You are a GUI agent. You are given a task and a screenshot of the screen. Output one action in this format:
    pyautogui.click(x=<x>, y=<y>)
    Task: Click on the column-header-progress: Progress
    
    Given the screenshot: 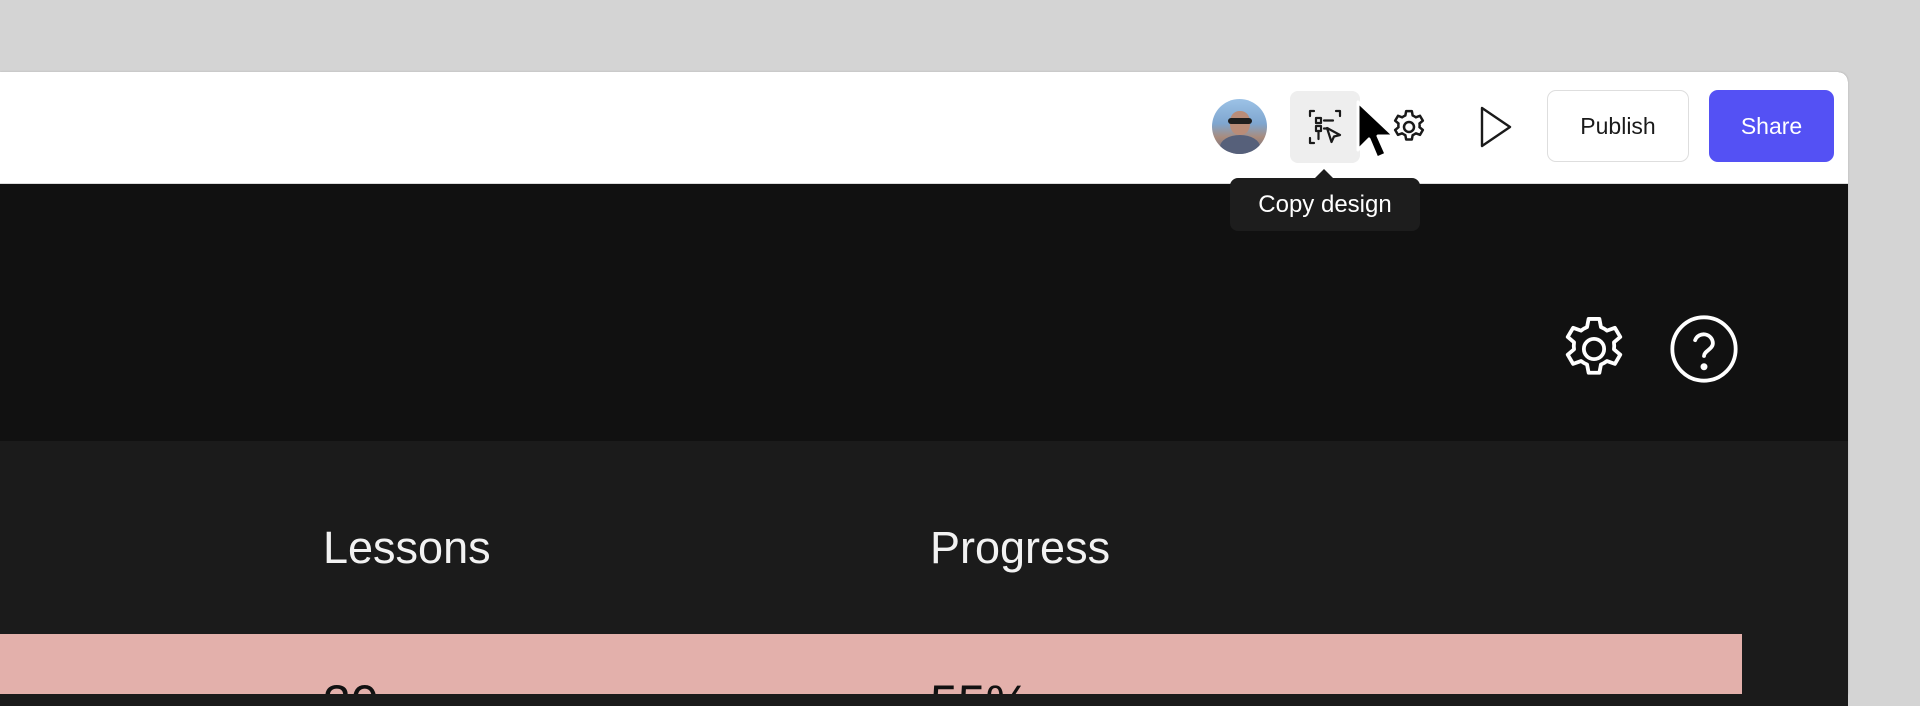 What is the action you would take?
    pyautogui.click(x=1020, y=547)
    